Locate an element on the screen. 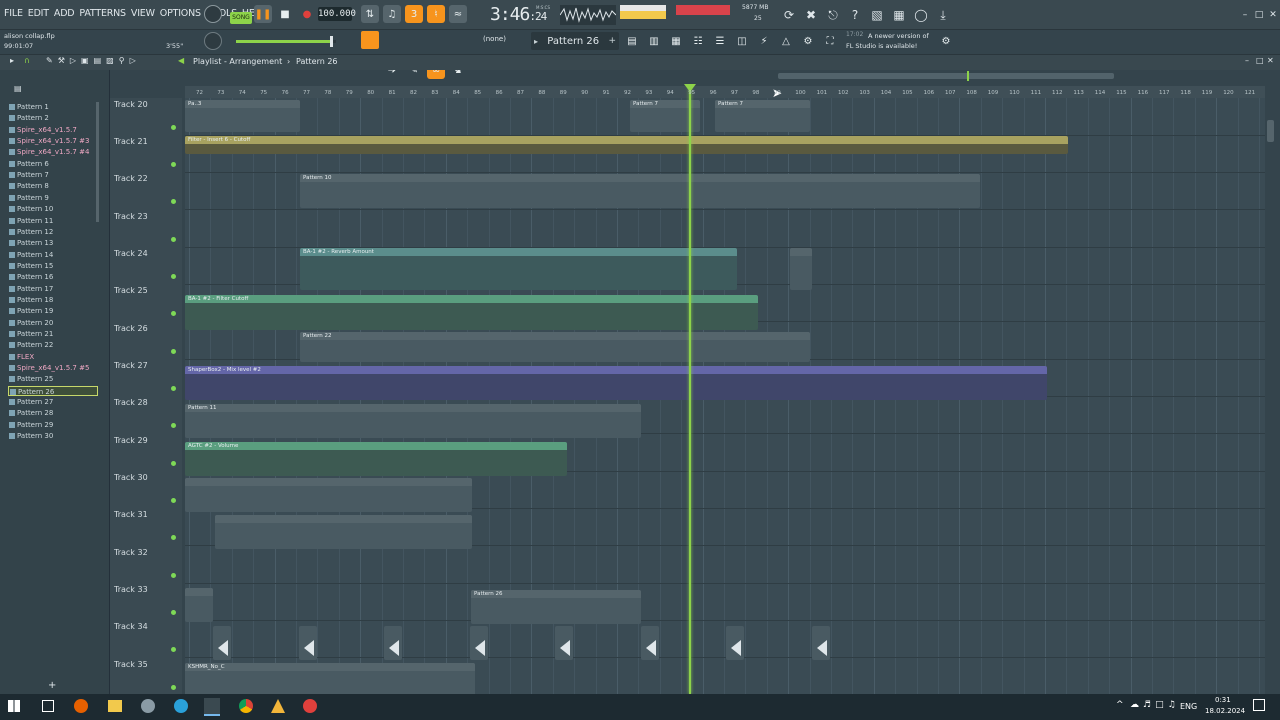 The image size is (1280, 720). task-view-icon is located at coordinates (48, 706).